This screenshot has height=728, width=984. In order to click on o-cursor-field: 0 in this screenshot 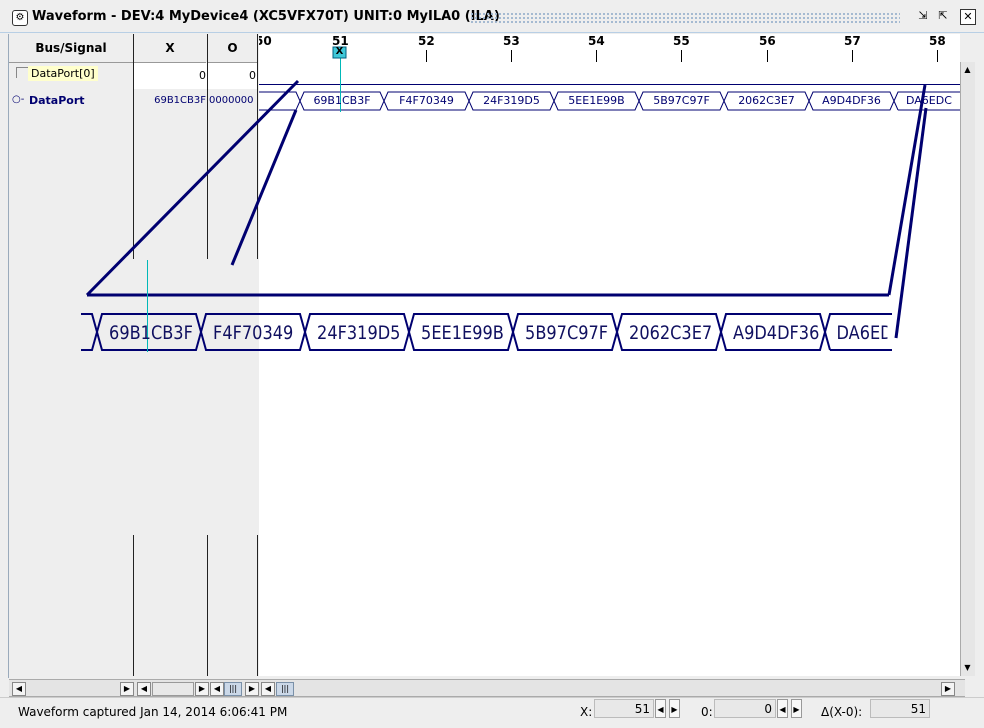, I will do `click(745, 708)`.